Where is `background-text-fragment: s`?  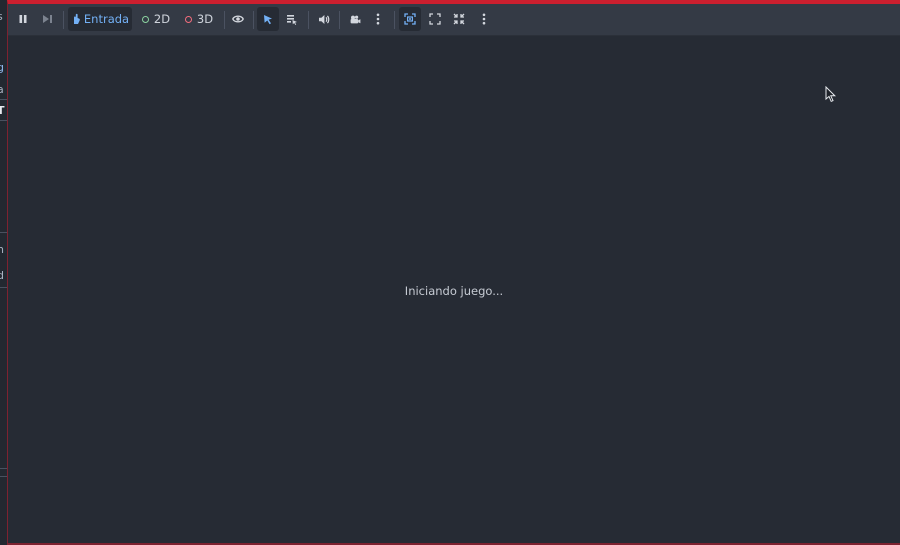
background-text-fragment: s is located at coordinates (1, 16).